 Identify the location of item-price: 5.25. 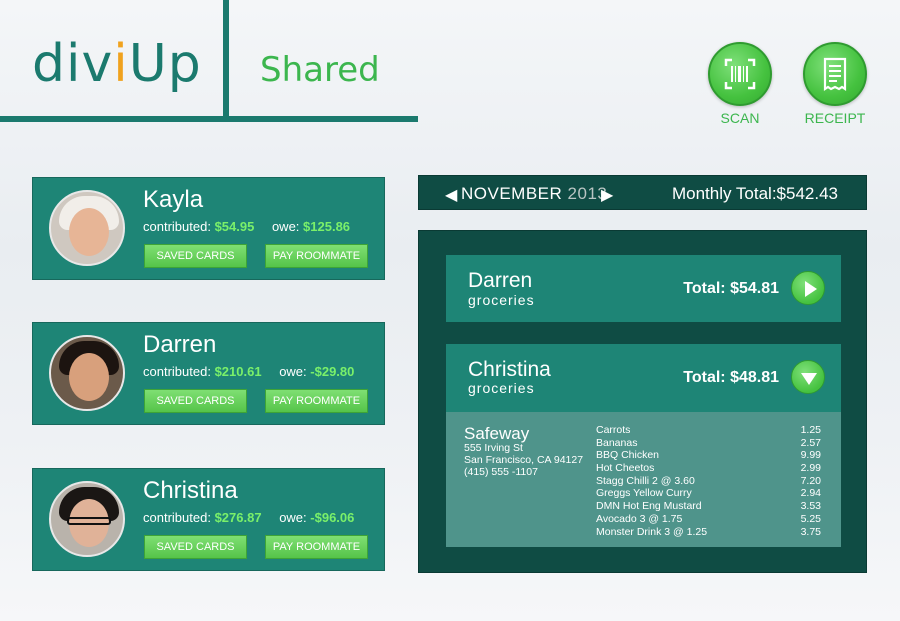
(810, 518).